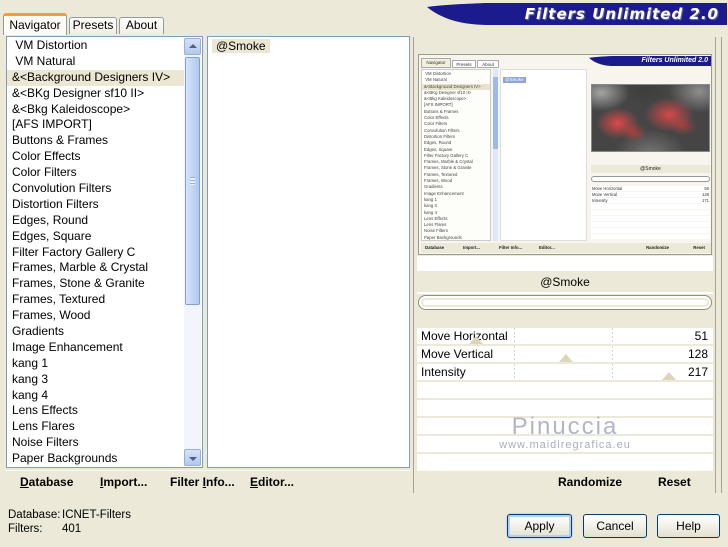 The width and height of the screenshot is (728, 547). I want to click on category-item: Frames, Textured, so click(95, 300).